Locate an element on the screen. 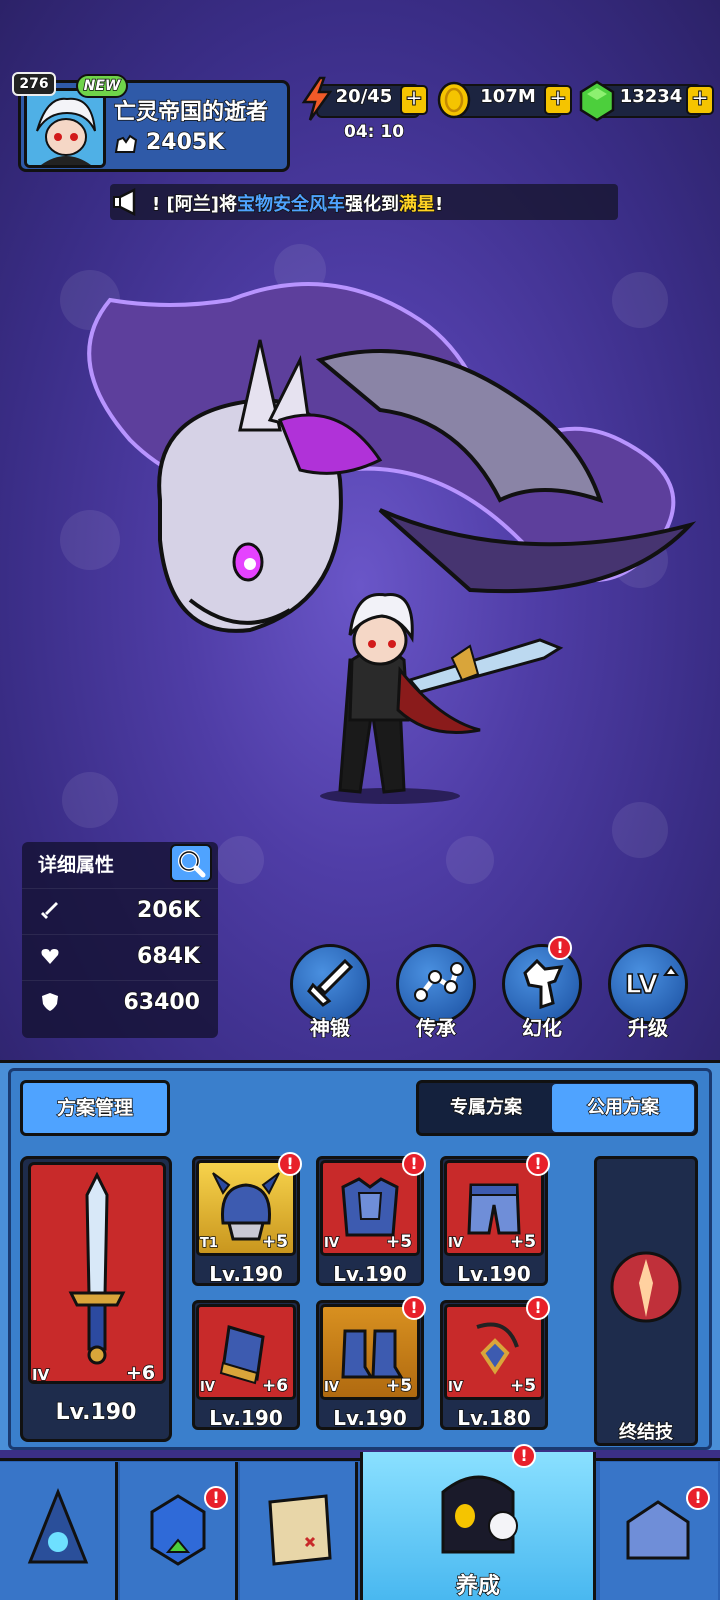 This screenshot has height=1600, width=720. chest-tier: IV is located at coordinates (331, 1243).